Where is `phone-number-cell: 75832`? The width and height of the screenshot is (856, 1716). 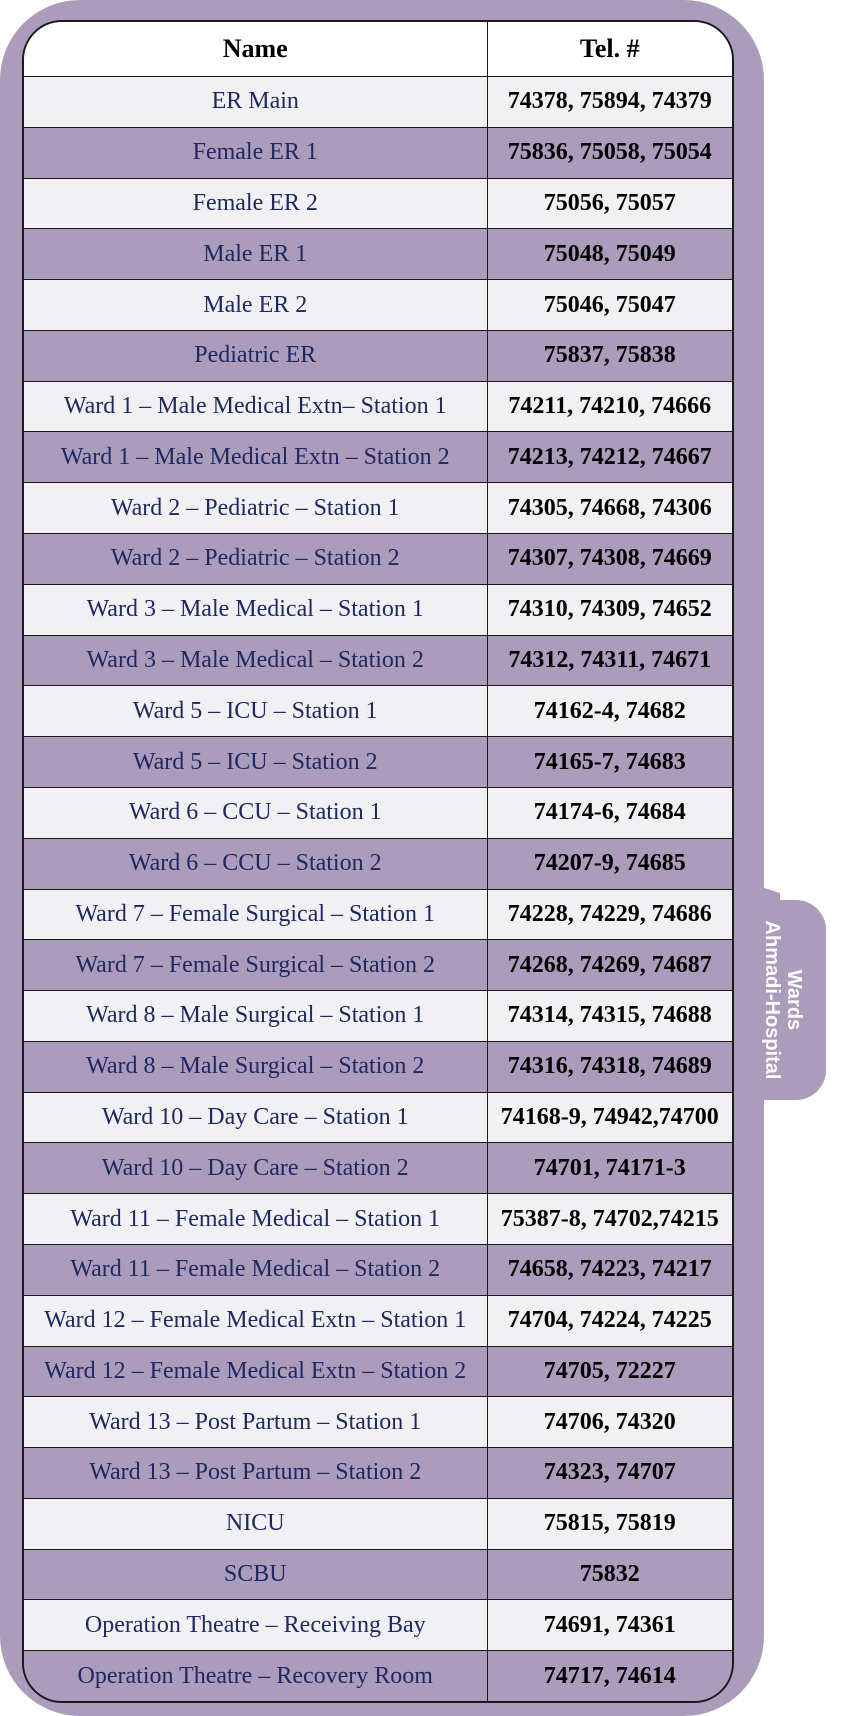
phone-number-cell: 75832 is located at coordinates (609, 1574).